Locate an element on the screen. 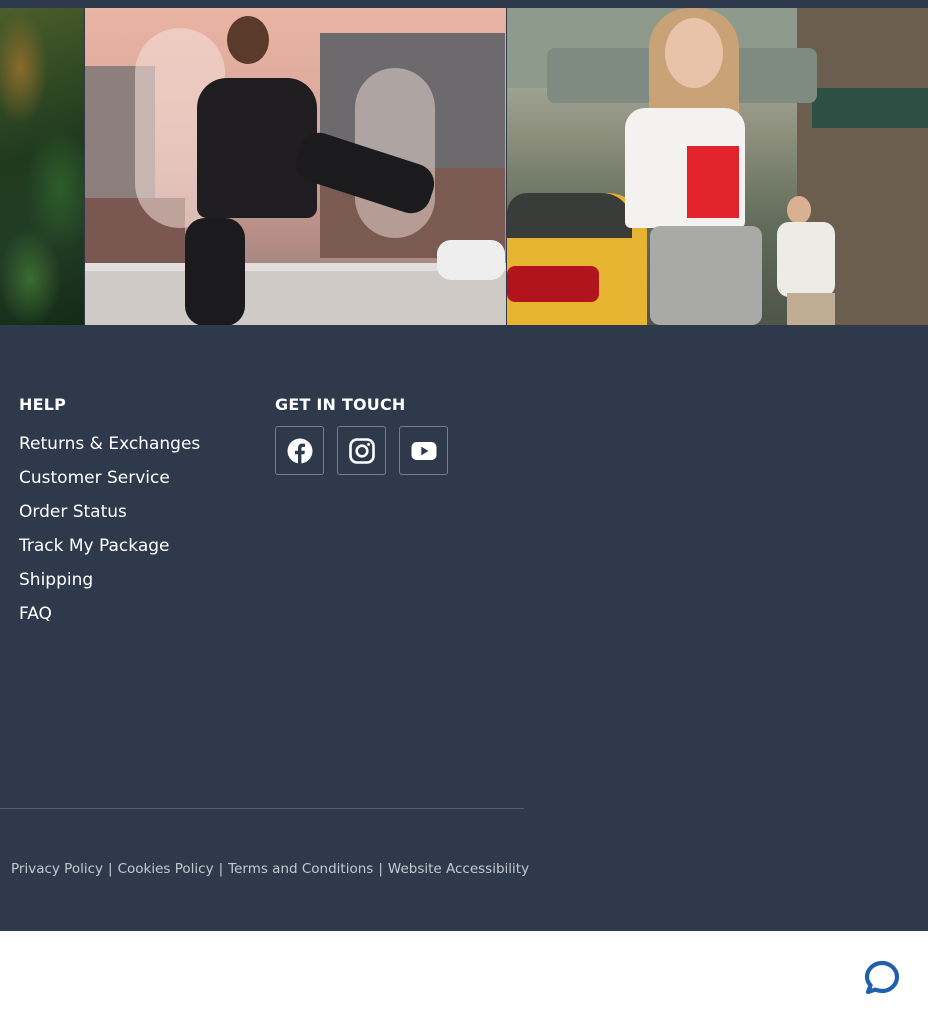 This screenshot has height=1024, width=928. cookies-policy-link: Cookies Policy is located at coordinates (166, 869).